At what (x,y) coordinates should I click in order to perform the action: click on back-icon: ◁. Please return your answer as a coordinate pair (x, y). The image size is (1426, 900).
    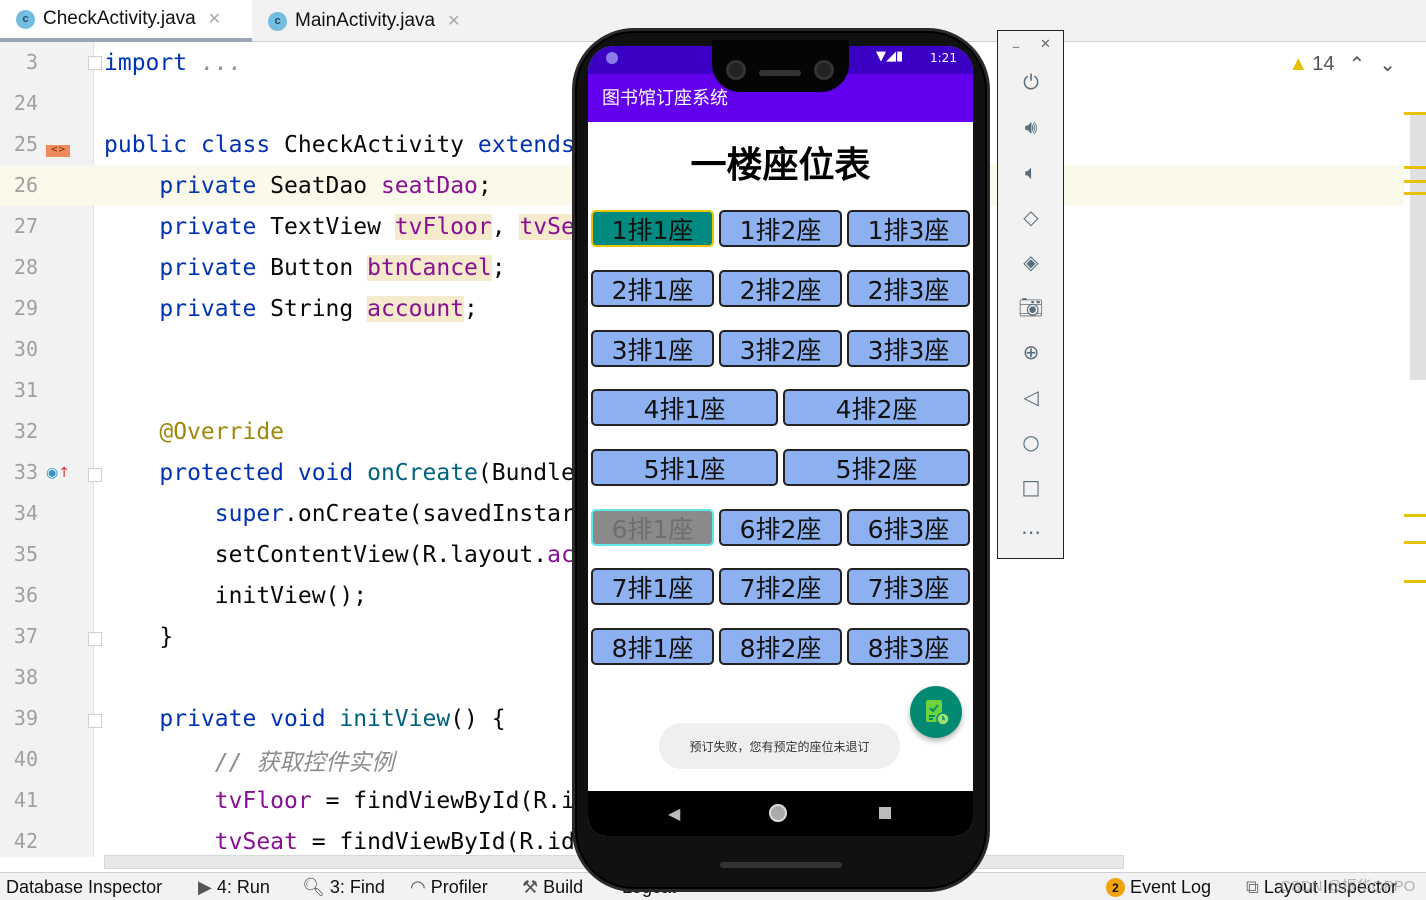
    Looking at the image, I should click on (1031, 397).